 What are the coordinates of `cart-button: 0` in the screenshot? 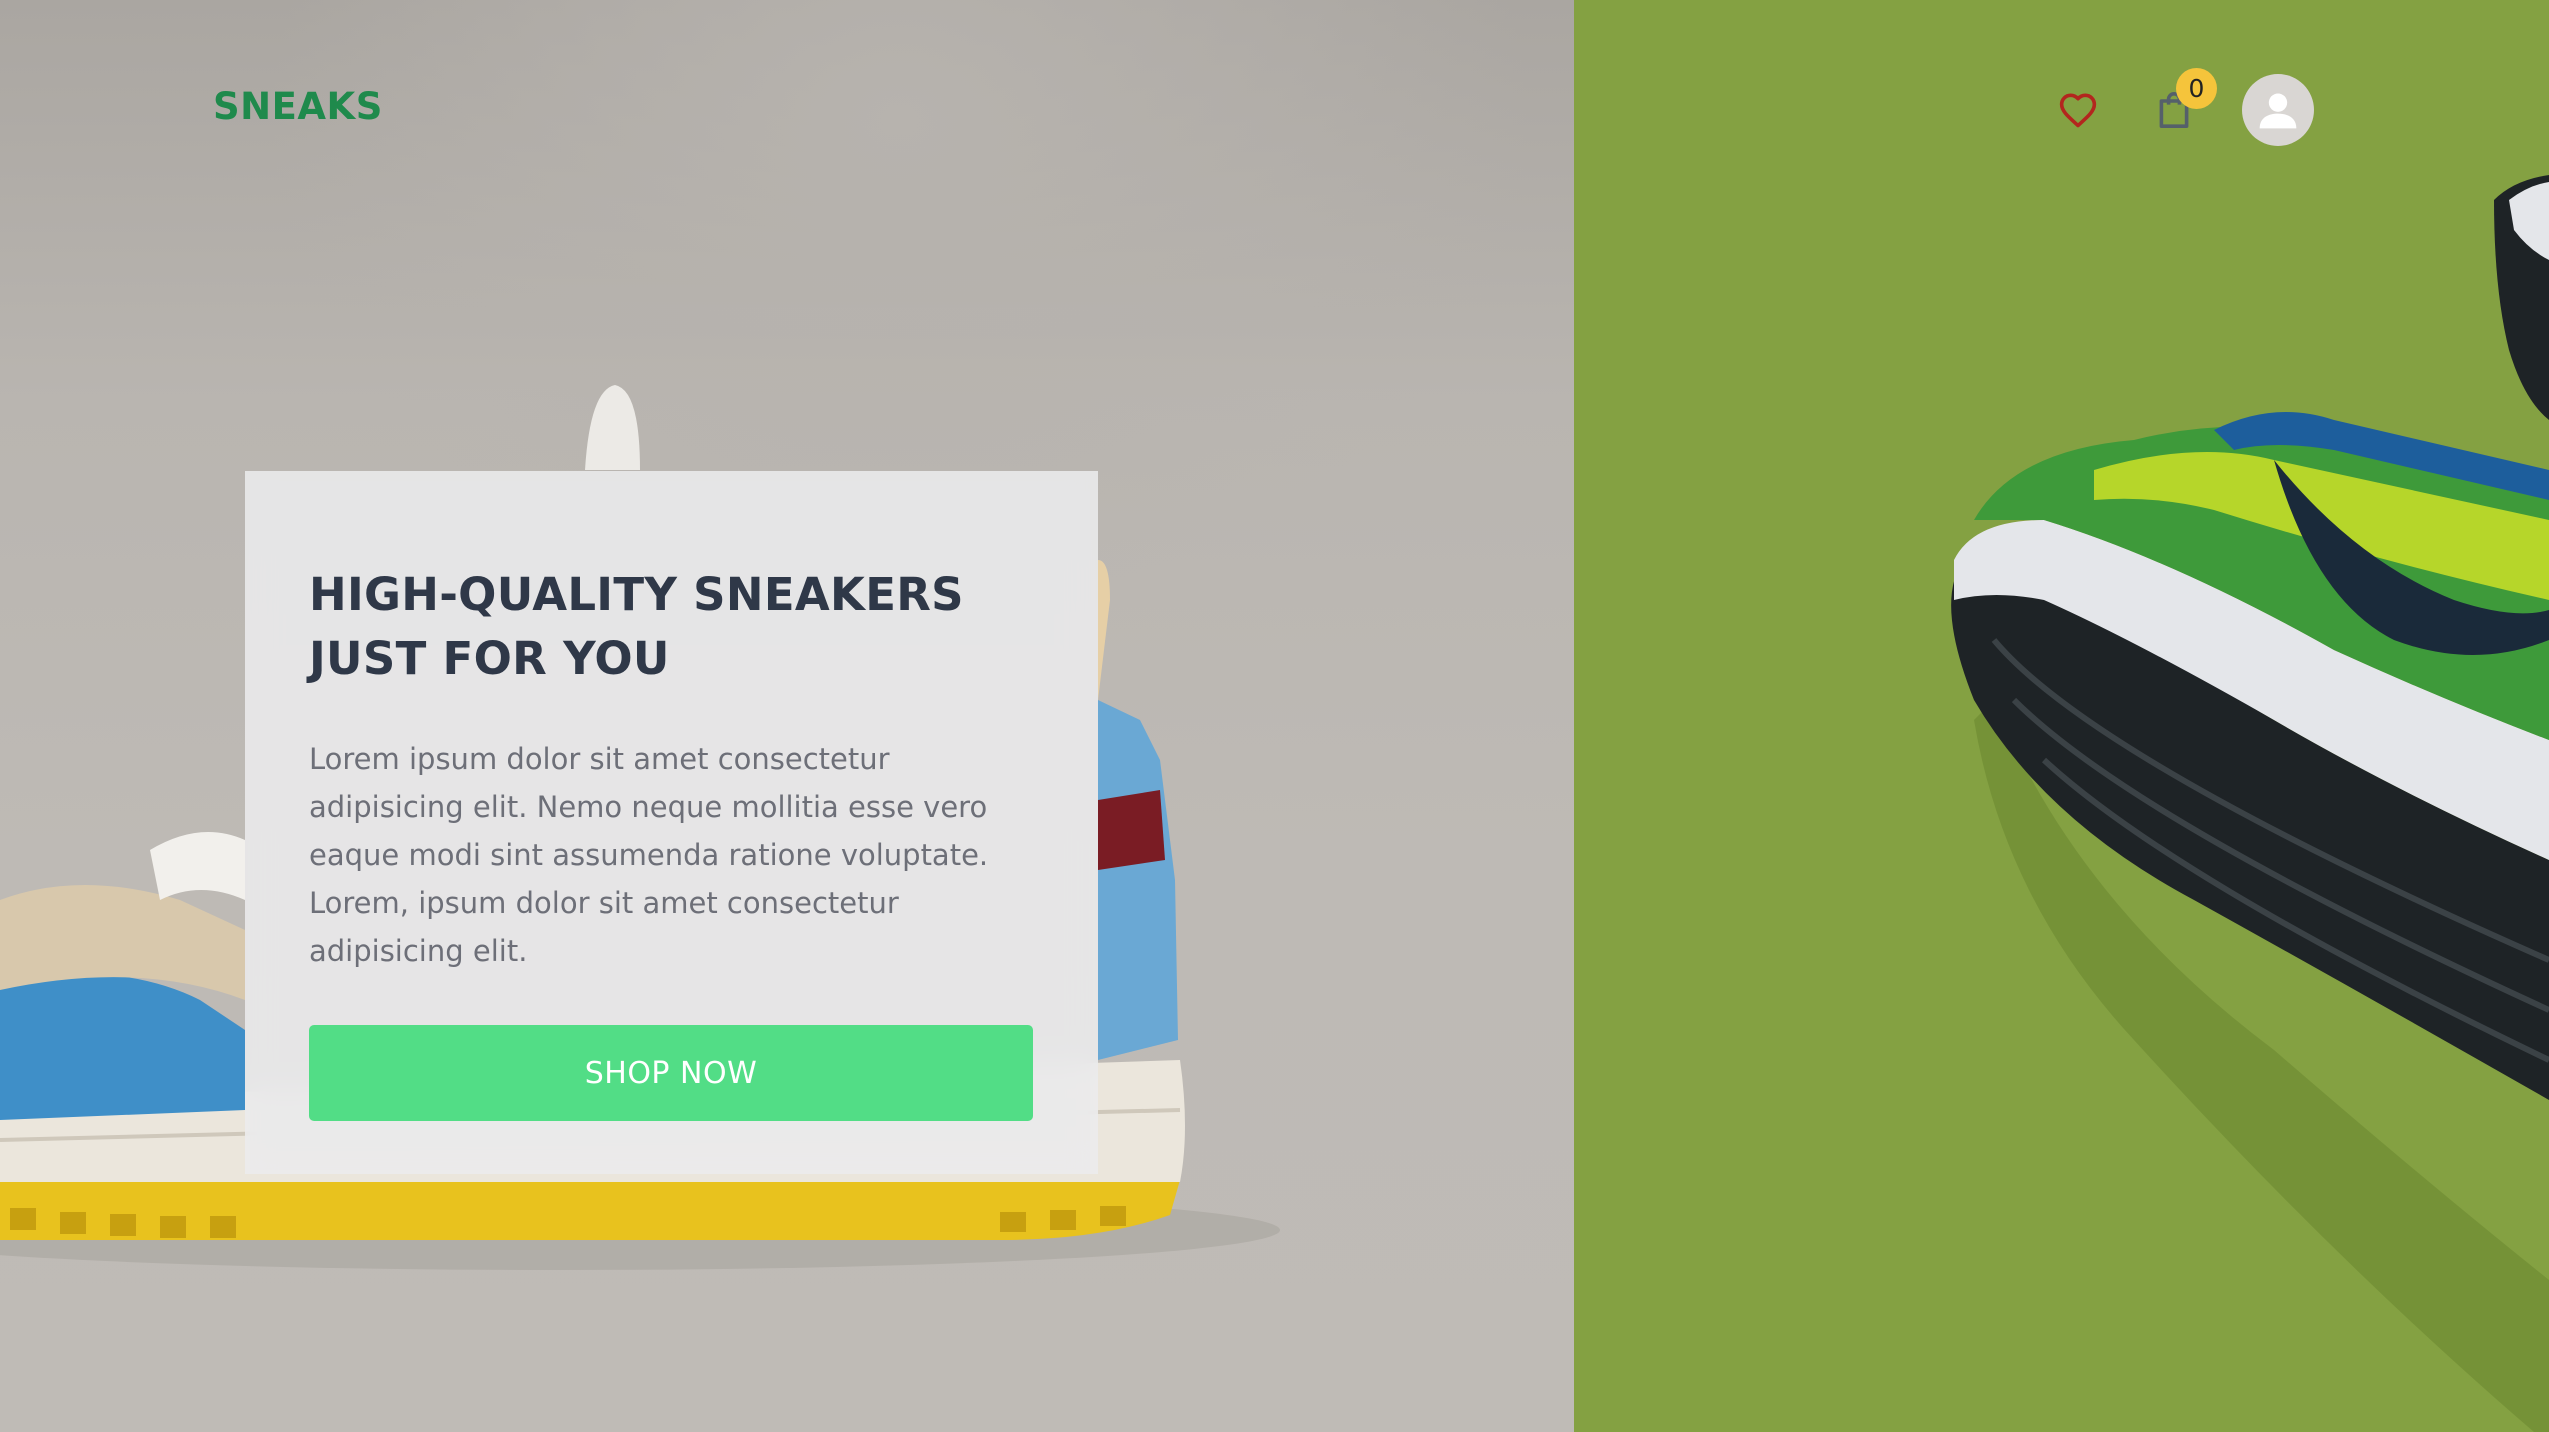 It's located at (2176, 108).